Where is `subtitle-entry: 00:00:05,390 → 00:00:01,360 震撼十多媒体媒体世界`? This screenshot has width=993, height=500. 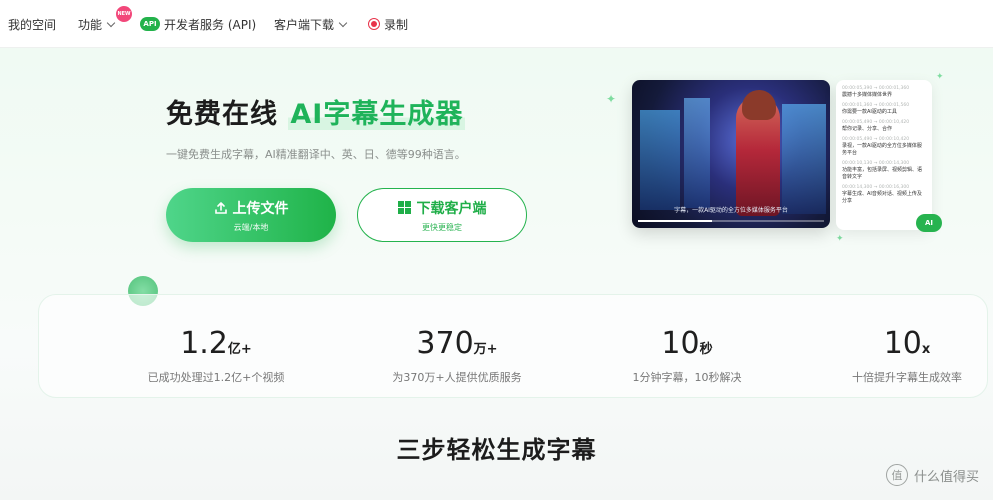 subtitle-entry: 00:00:05,390 → 00:00:01,360 震撼十多媒体媒体世界 is located at coordinates (884, 92).